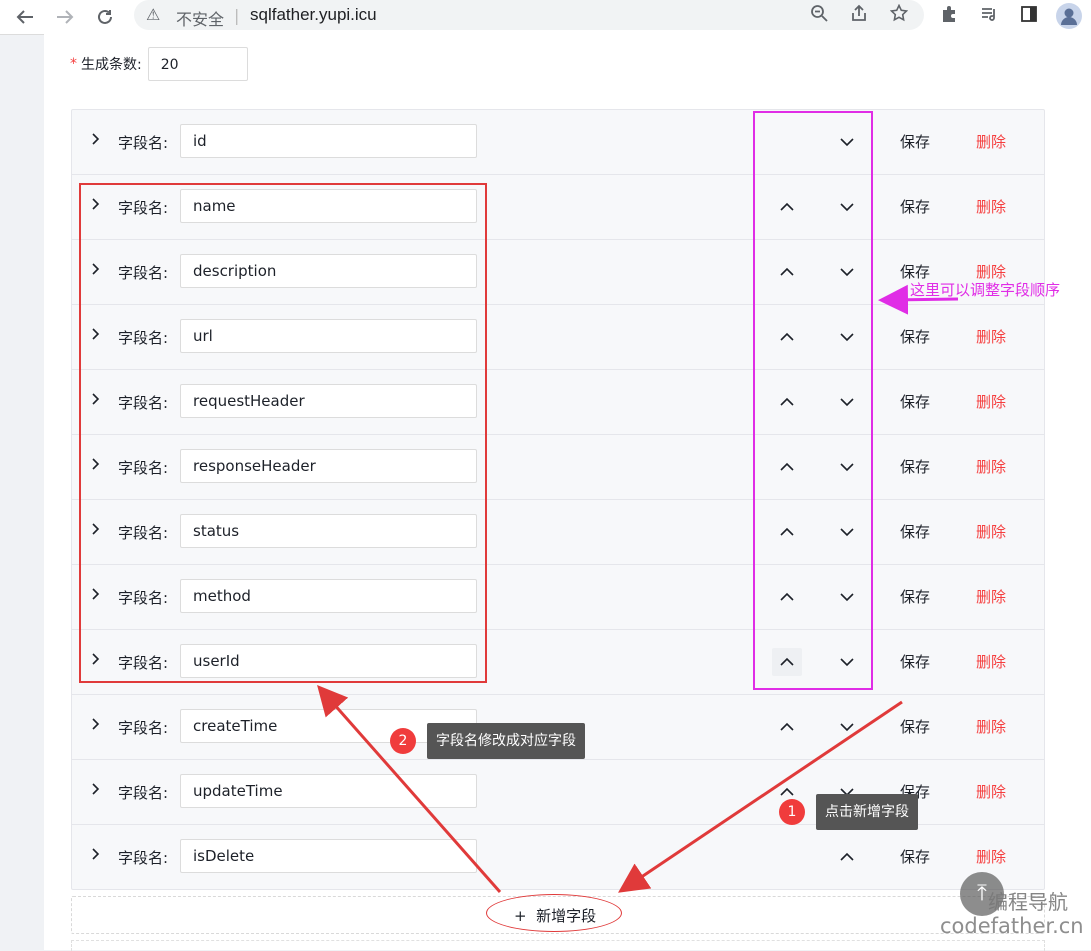 This screenshot has height=951, width=1091. What do you see at coordinates (867, 812) in the screenshot?
I see `step-1-tooltip: 点击新增字段` at bounding box center [867, 812].